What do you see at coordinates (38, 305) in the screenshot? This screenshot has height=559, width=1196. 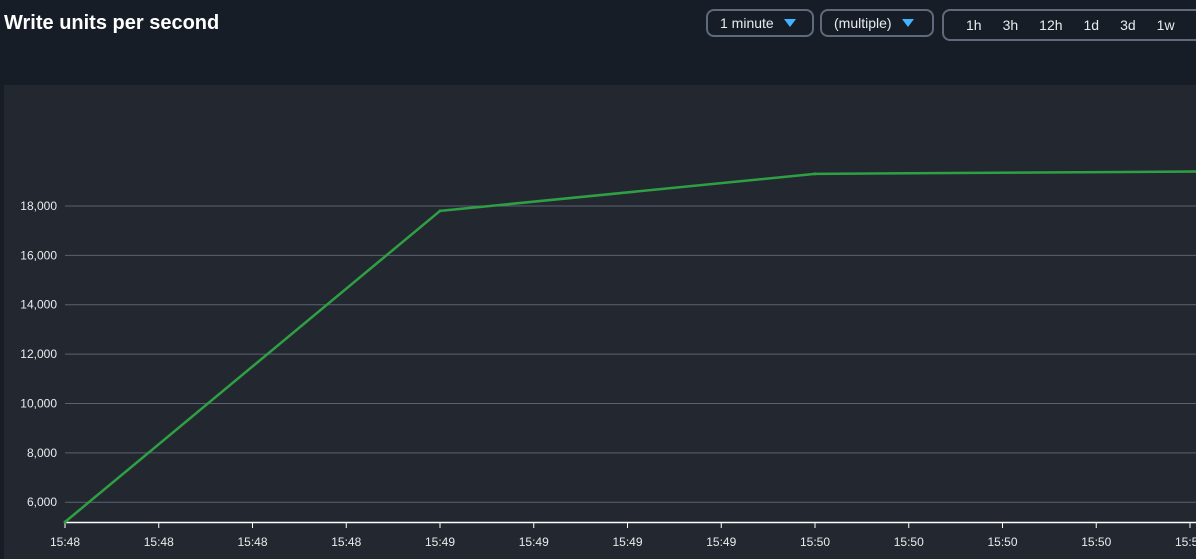 I see `y-tick-label: 14,000` at bounding box center [38, 305].